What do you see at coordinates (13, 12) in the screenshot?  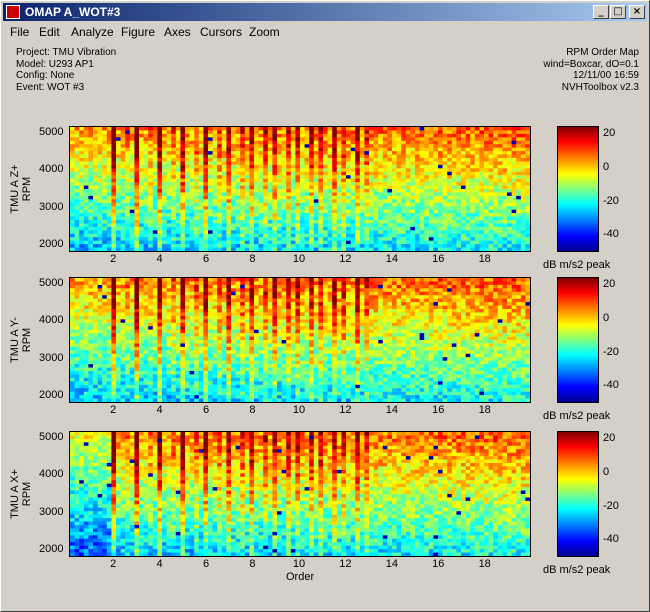 I see `matlab-figure-icon` at bounding box center [13, 12].